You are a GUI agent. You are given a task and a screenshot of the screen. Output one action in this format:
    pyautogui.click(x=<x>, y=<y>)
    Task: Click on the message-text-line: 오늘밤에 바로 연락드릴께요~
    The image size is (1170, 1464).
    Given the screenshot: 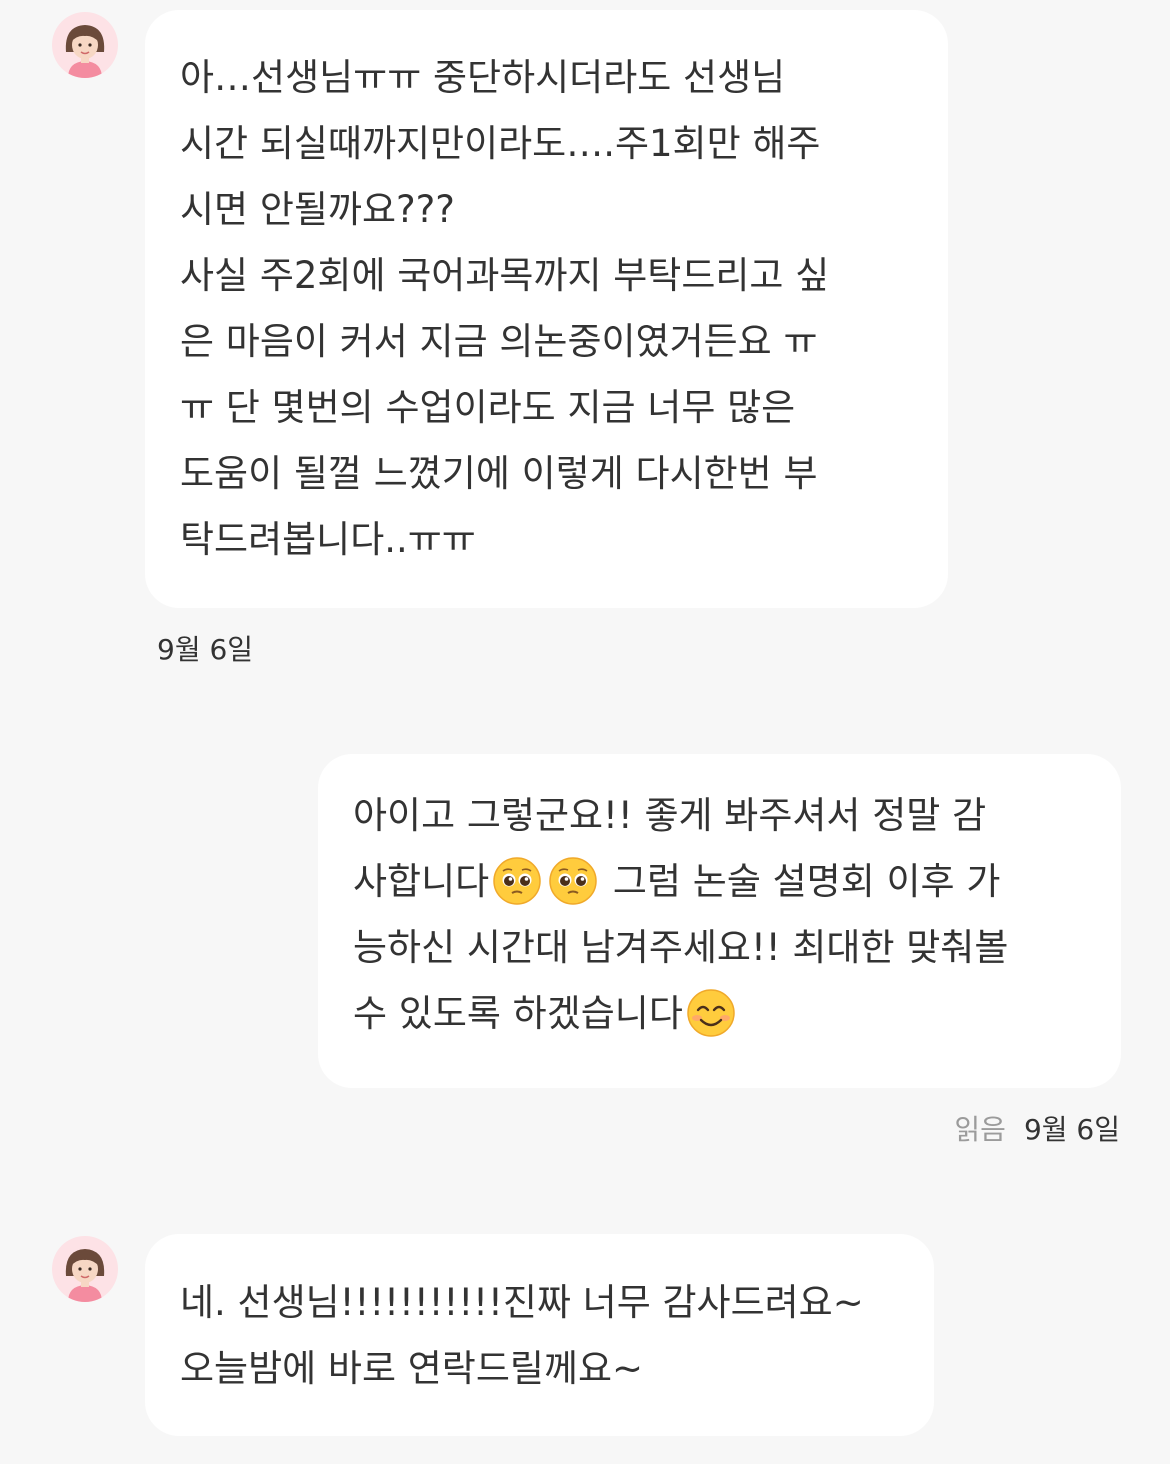 What is the action you would take?
    pyautogui.click(x=412, y=1368)
    